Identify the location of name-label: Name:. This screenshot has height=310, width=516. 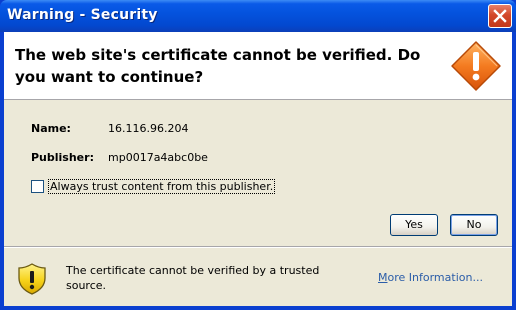
(51, 128).